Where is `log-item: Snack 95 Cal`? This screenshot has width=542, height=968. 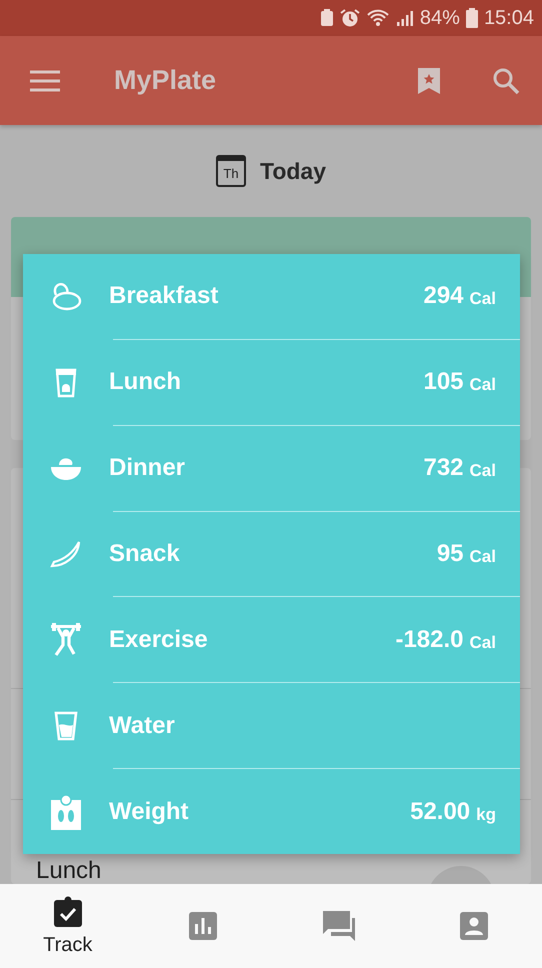
log-item: Snack 95 Cal is located at coordinates (271, 554).